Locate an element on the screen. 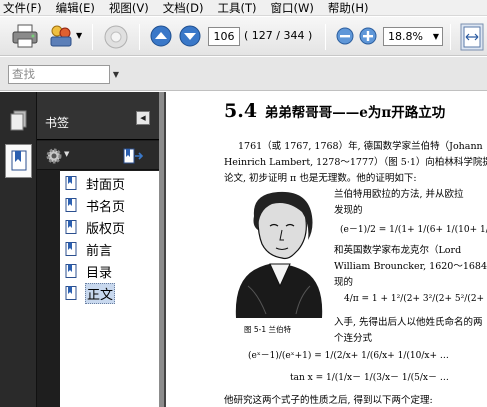 The width and height of the screenshot is (487, 407). bookmark-item: 版权页 is located at coordinates (95, 227).